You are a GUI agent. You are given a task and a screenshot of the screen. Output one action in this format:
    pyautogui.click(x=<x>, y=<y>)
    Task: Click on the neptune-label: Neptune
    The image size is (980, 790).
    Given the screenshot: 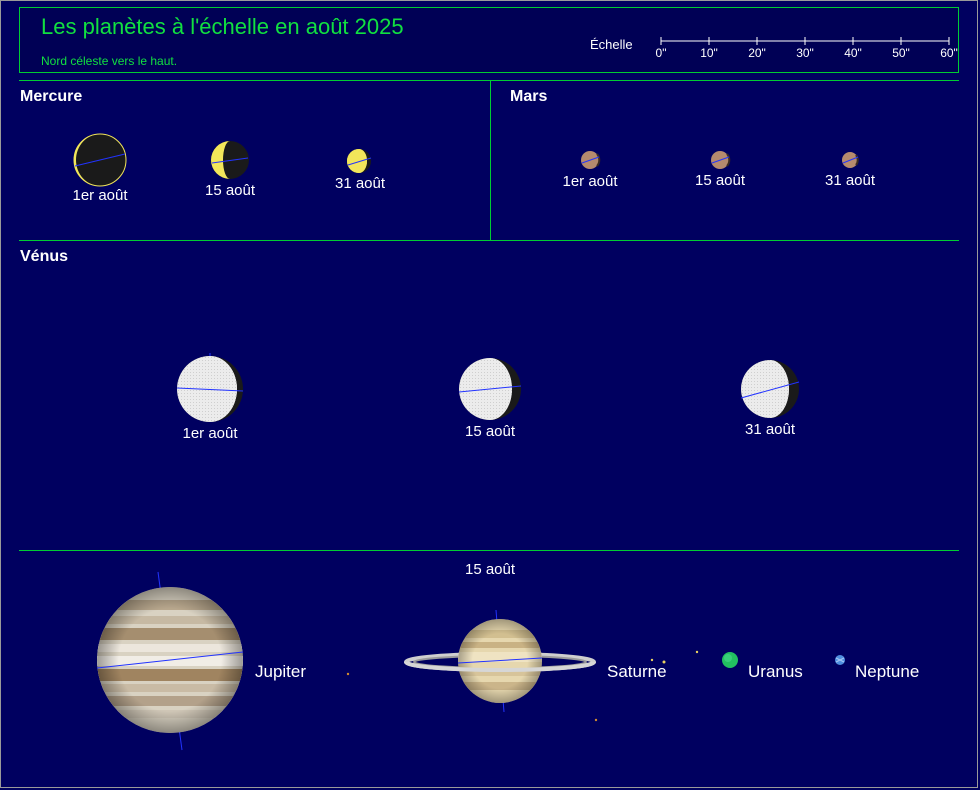 What is the action you would take?
    pyautogui.click(x=887, y=671)
    